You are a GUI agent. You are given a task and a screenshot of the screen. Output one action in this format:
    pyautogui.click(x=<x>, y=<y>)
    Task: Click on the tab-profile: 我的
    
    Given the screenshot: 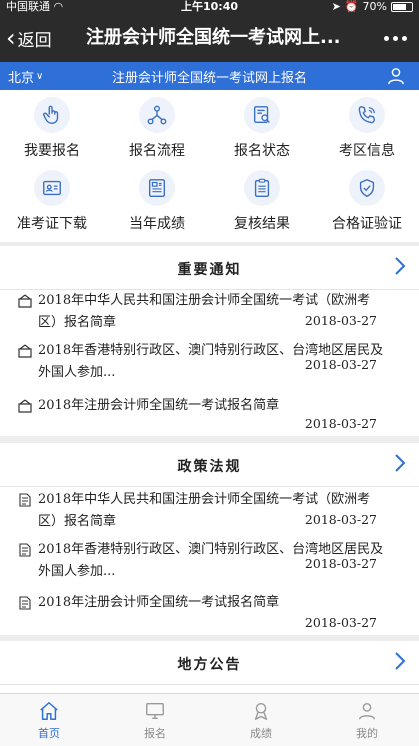 What is the action you would take?
    pyautogui.click(x=367, y=720)
    